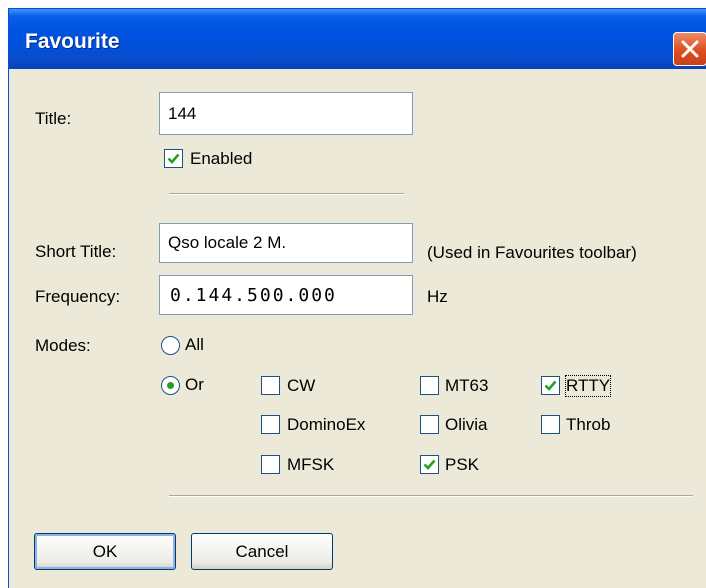 The height and width of the screenshot is (588, 706). Describe the element at coordinates (429, 385) in the screenshot. I see `mt63-checkbox` at that location.